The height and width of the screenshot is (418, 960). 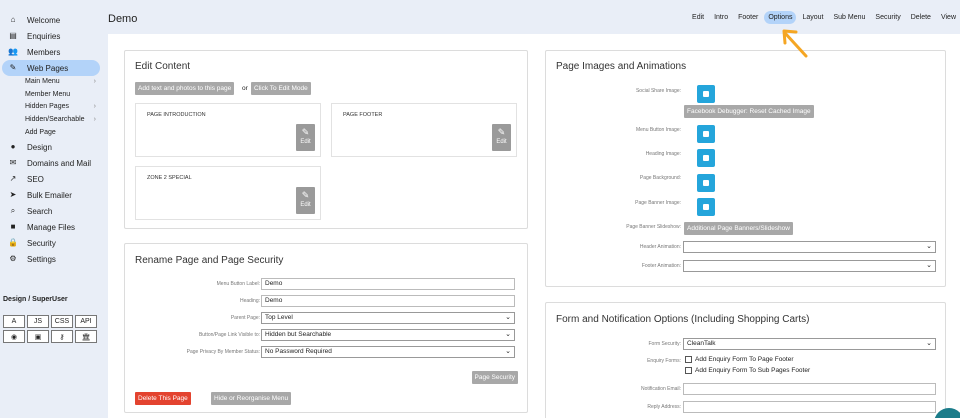 I want to click on superuser-button: ▣, so click(x=38, y=336).